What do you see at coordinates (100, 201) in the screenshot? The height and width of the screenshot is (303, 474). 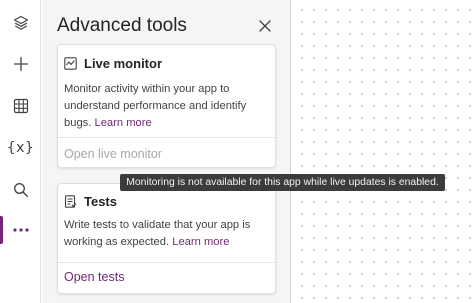 I see `card-title: Tests` at bounding box center [100, 201].